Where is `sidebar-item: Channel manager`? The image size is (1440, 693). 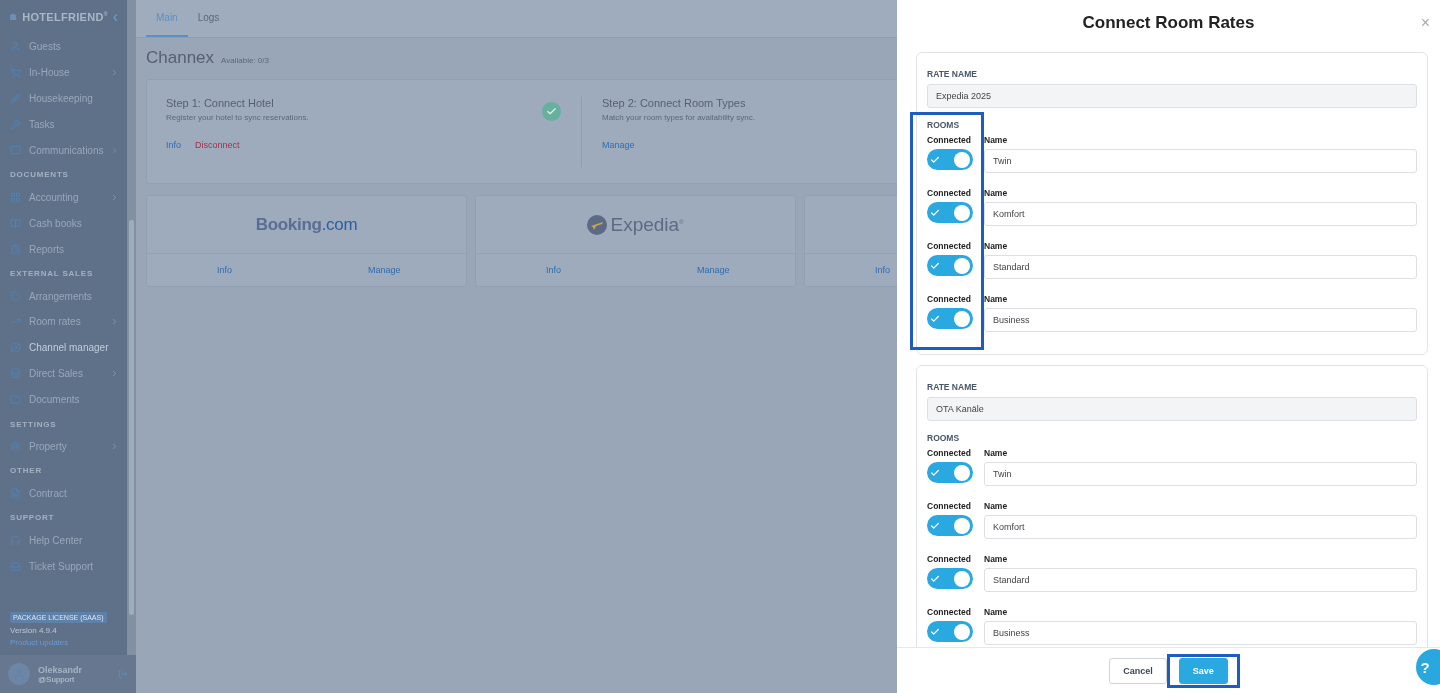 sidebar-item: Channel manager is located at coordinates (63, 347).